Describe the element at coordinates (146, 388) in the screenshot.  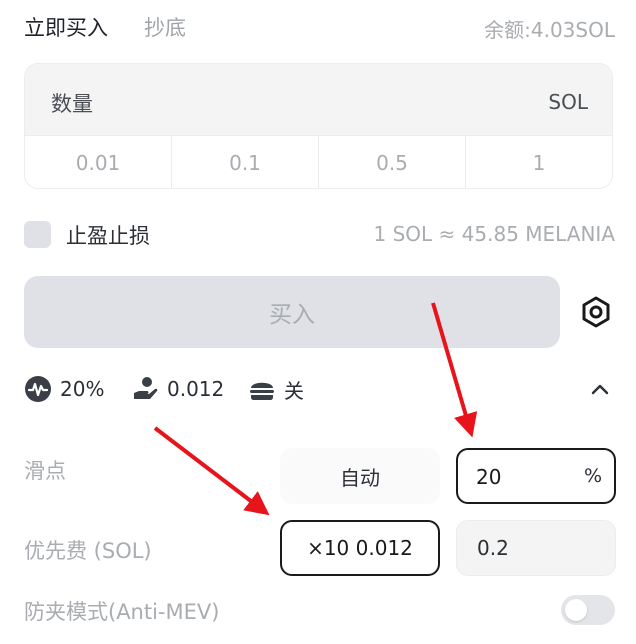
I see `priority-fee-icon` at that location.